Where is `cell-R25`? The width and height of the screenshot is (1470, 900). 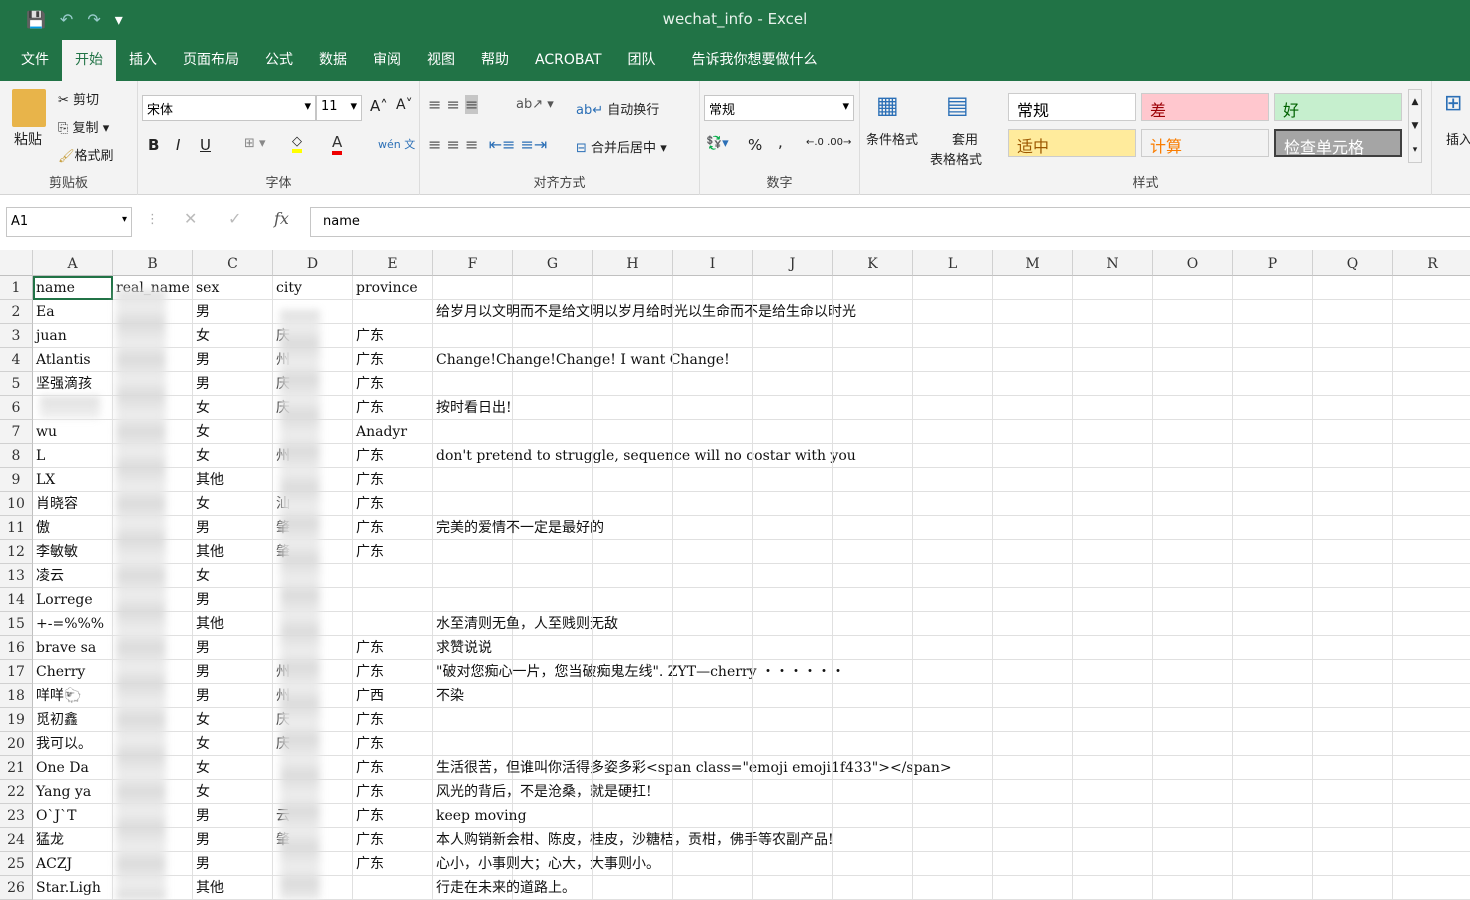 cell-R25 is located at coordinates (1431, 864).